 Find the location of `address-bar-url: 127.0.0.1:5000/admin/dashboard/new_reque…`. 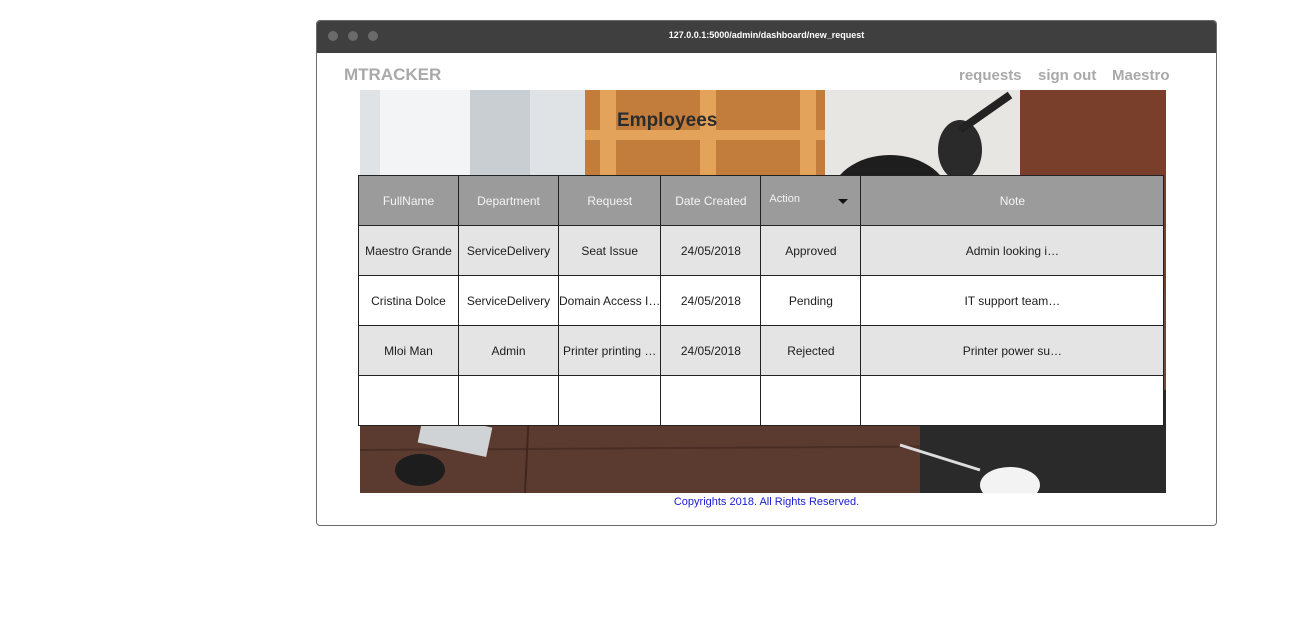

address-bar-url: 127.0.0.1:5000/admin/dashboard/new_reque… is located at coordinates (766, 35).